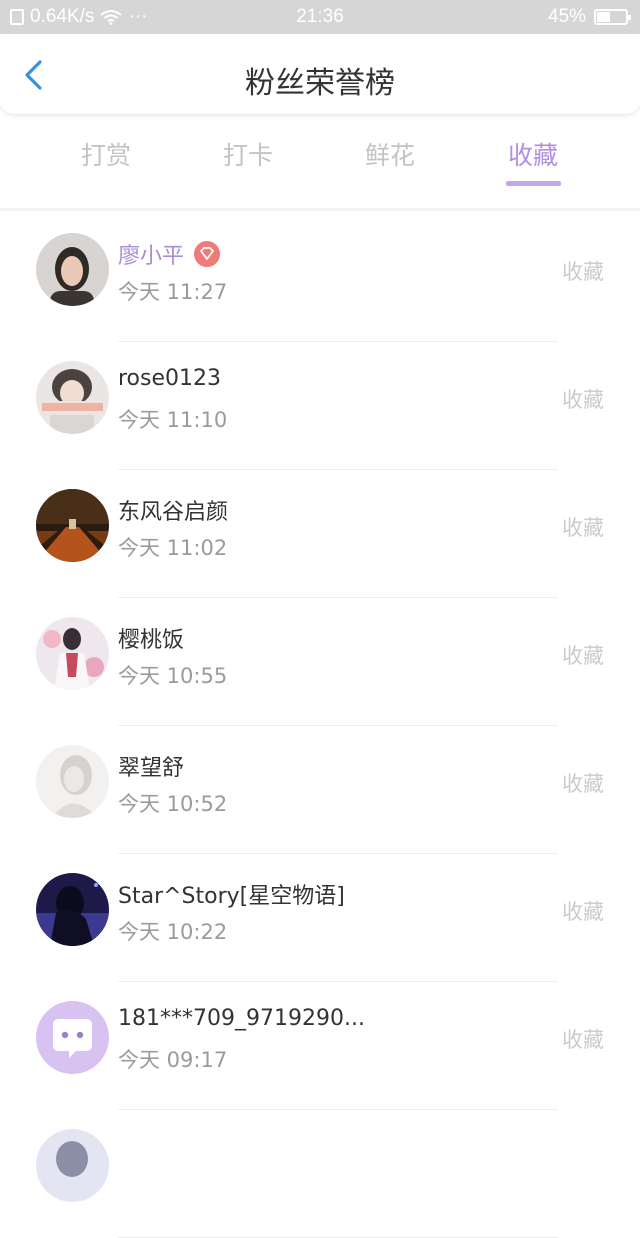 Image resolution: width=640 pixels, height=1238 pixels. I want to click on fan-name: 东风谷启颜, so click(173, 512).